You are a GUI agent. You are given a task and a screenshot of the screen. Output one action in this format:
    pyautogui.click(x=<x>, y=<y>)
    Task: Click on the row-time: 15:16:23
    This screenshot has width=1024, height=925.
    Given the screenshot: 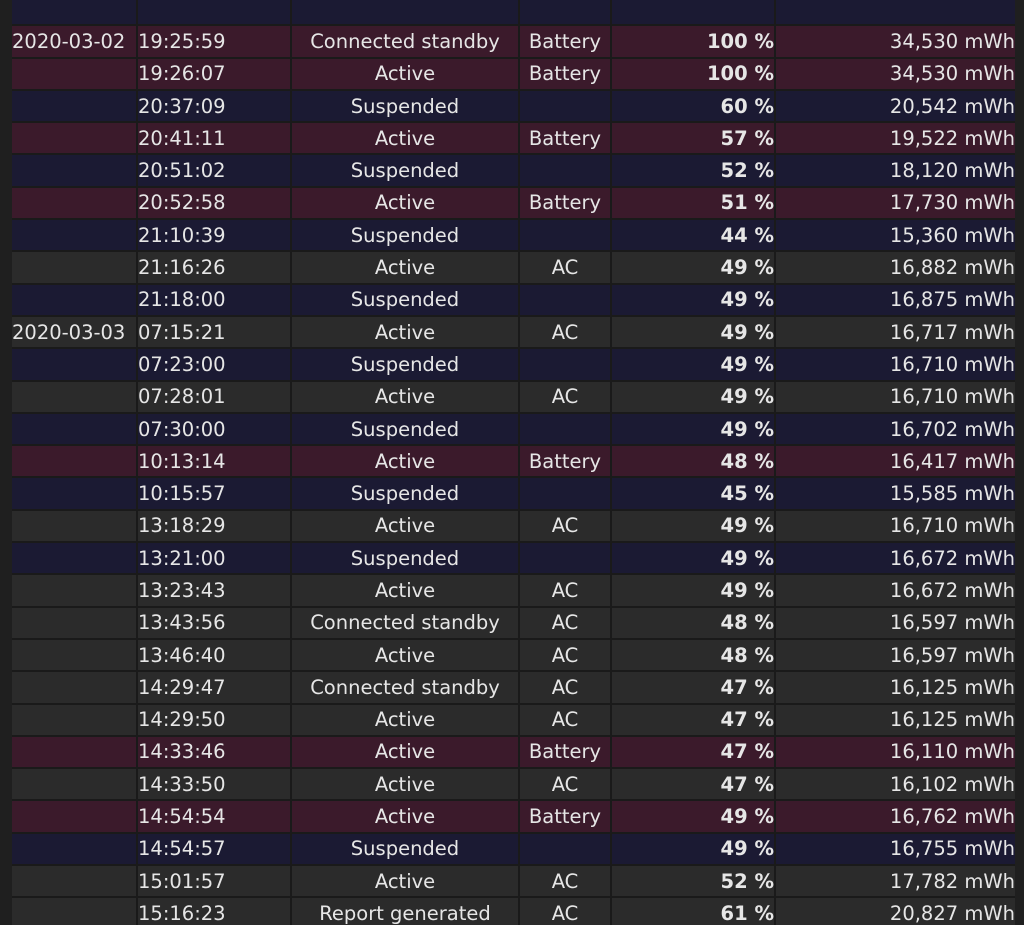 What is the action you would take?
    pyautogui.click(x=215, y=911)
    